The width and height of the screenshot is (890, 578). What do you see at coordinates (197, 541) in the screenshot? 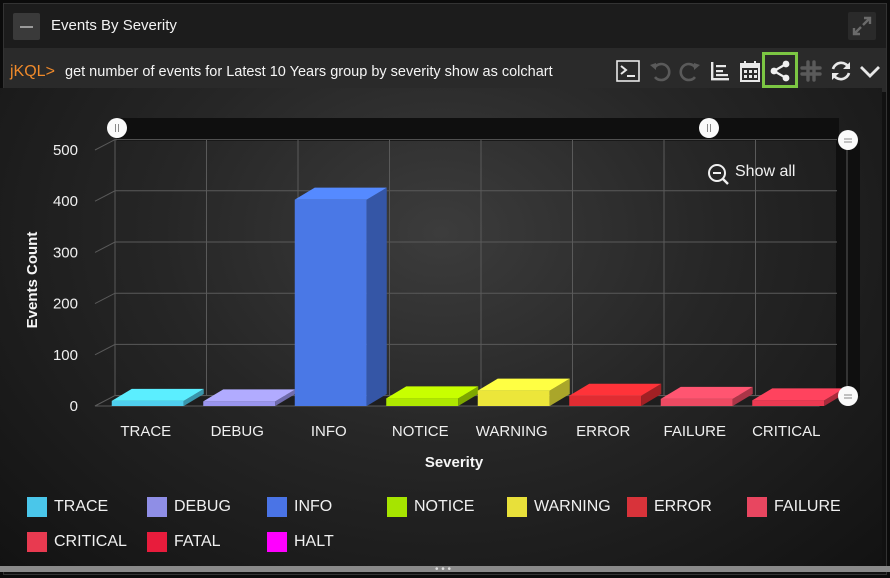
I see `legend-label: FATAL` at bounding box center [197, 541].